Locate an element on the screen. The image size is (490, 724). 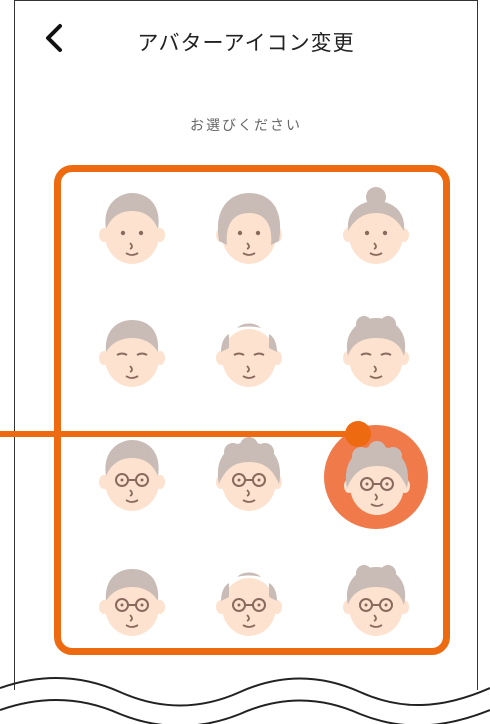
avatar-elder-man-glasses is located at coordinates (132, 599).